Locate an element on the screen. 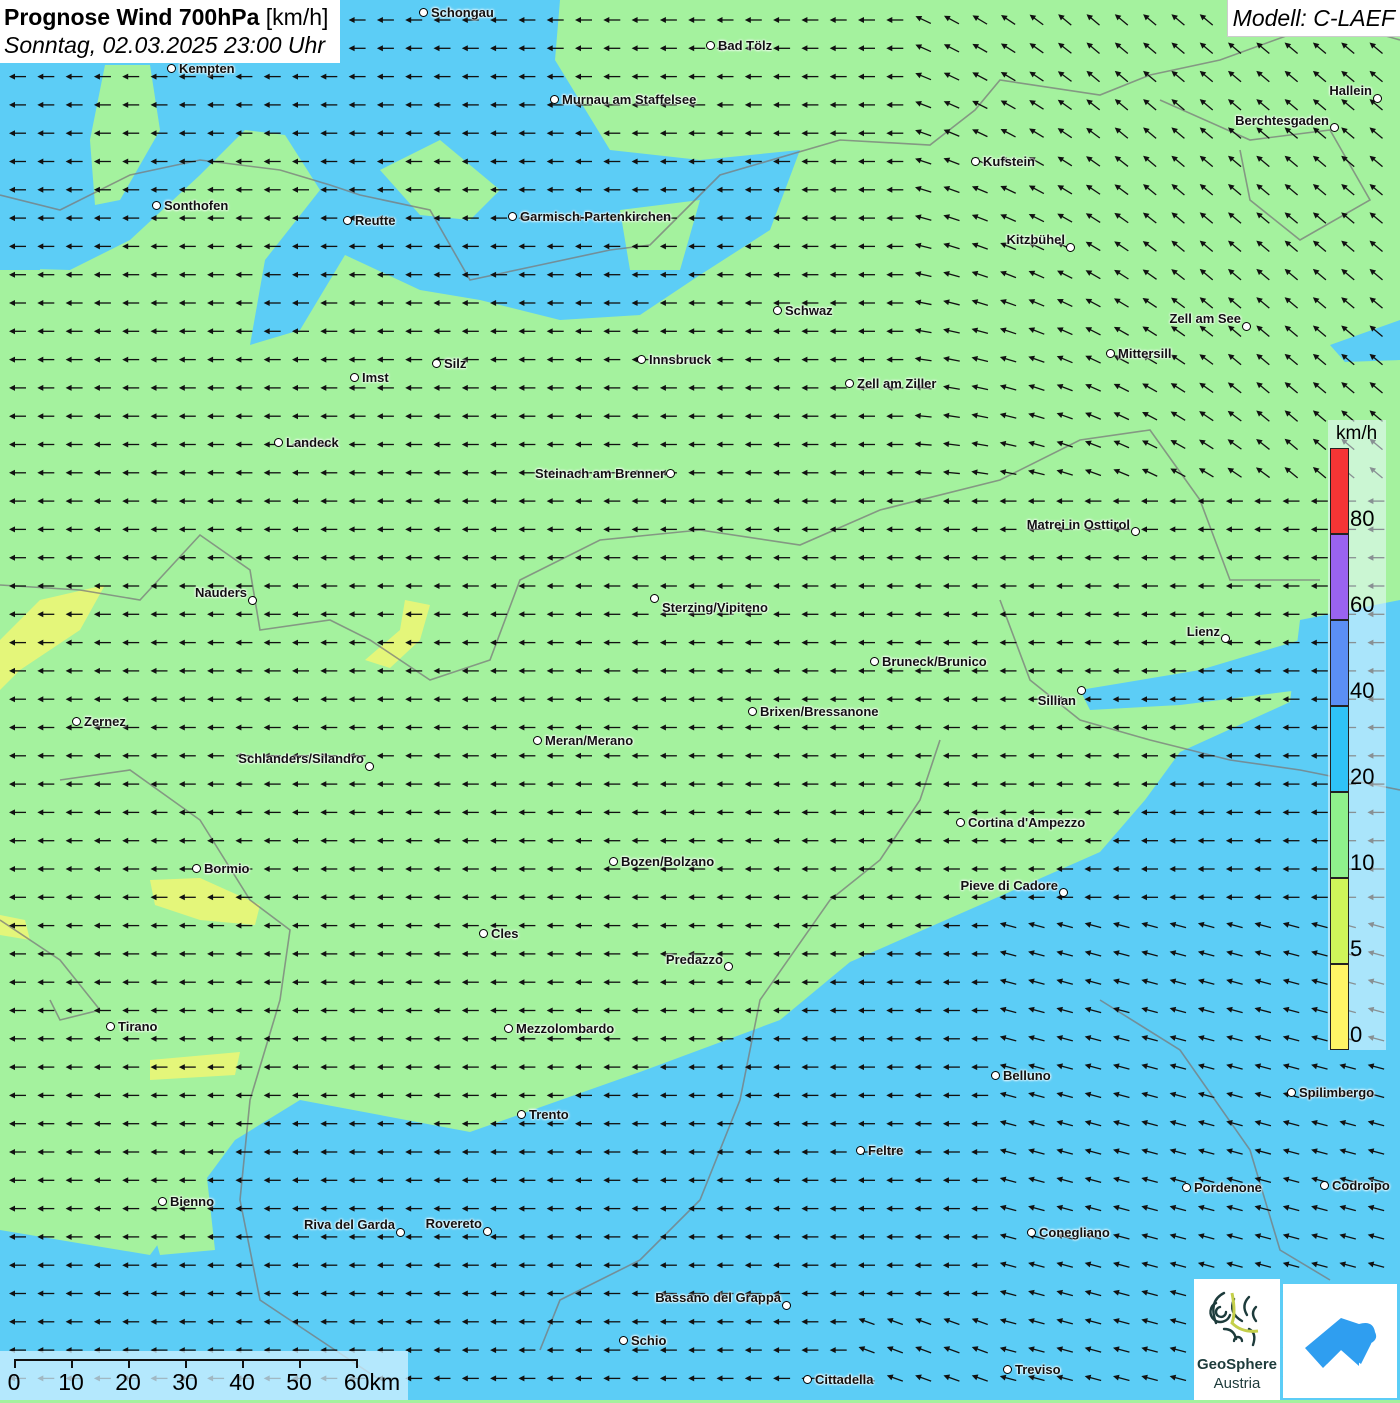 Image resolution: width=1400 pixels, height=1403 pixels. city-label: Schlanders/Silandro is located at coordinates (301, 758).